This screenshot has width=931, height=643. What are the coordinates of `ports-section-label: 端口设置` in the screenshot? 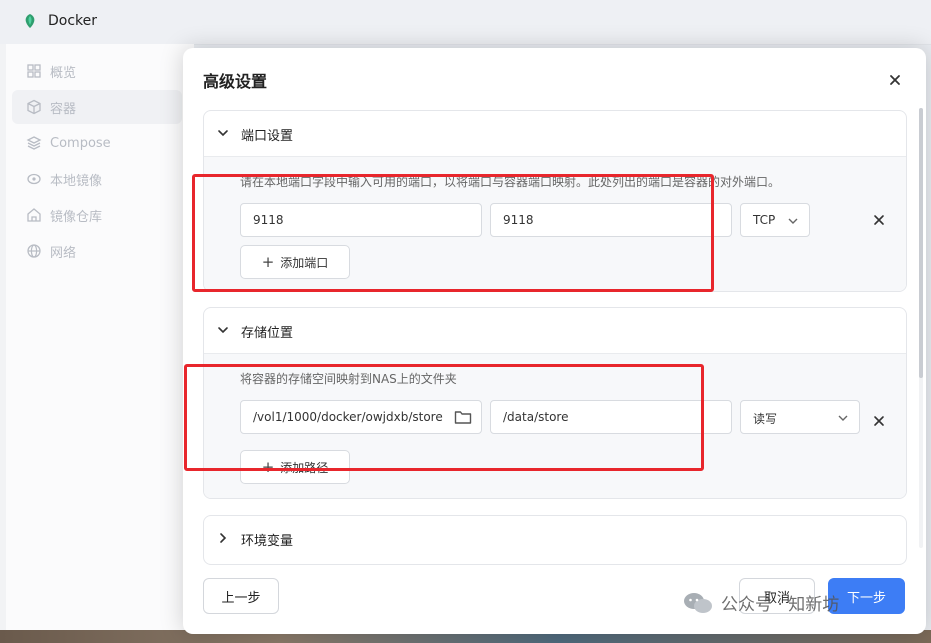 It's located at (267, 136).